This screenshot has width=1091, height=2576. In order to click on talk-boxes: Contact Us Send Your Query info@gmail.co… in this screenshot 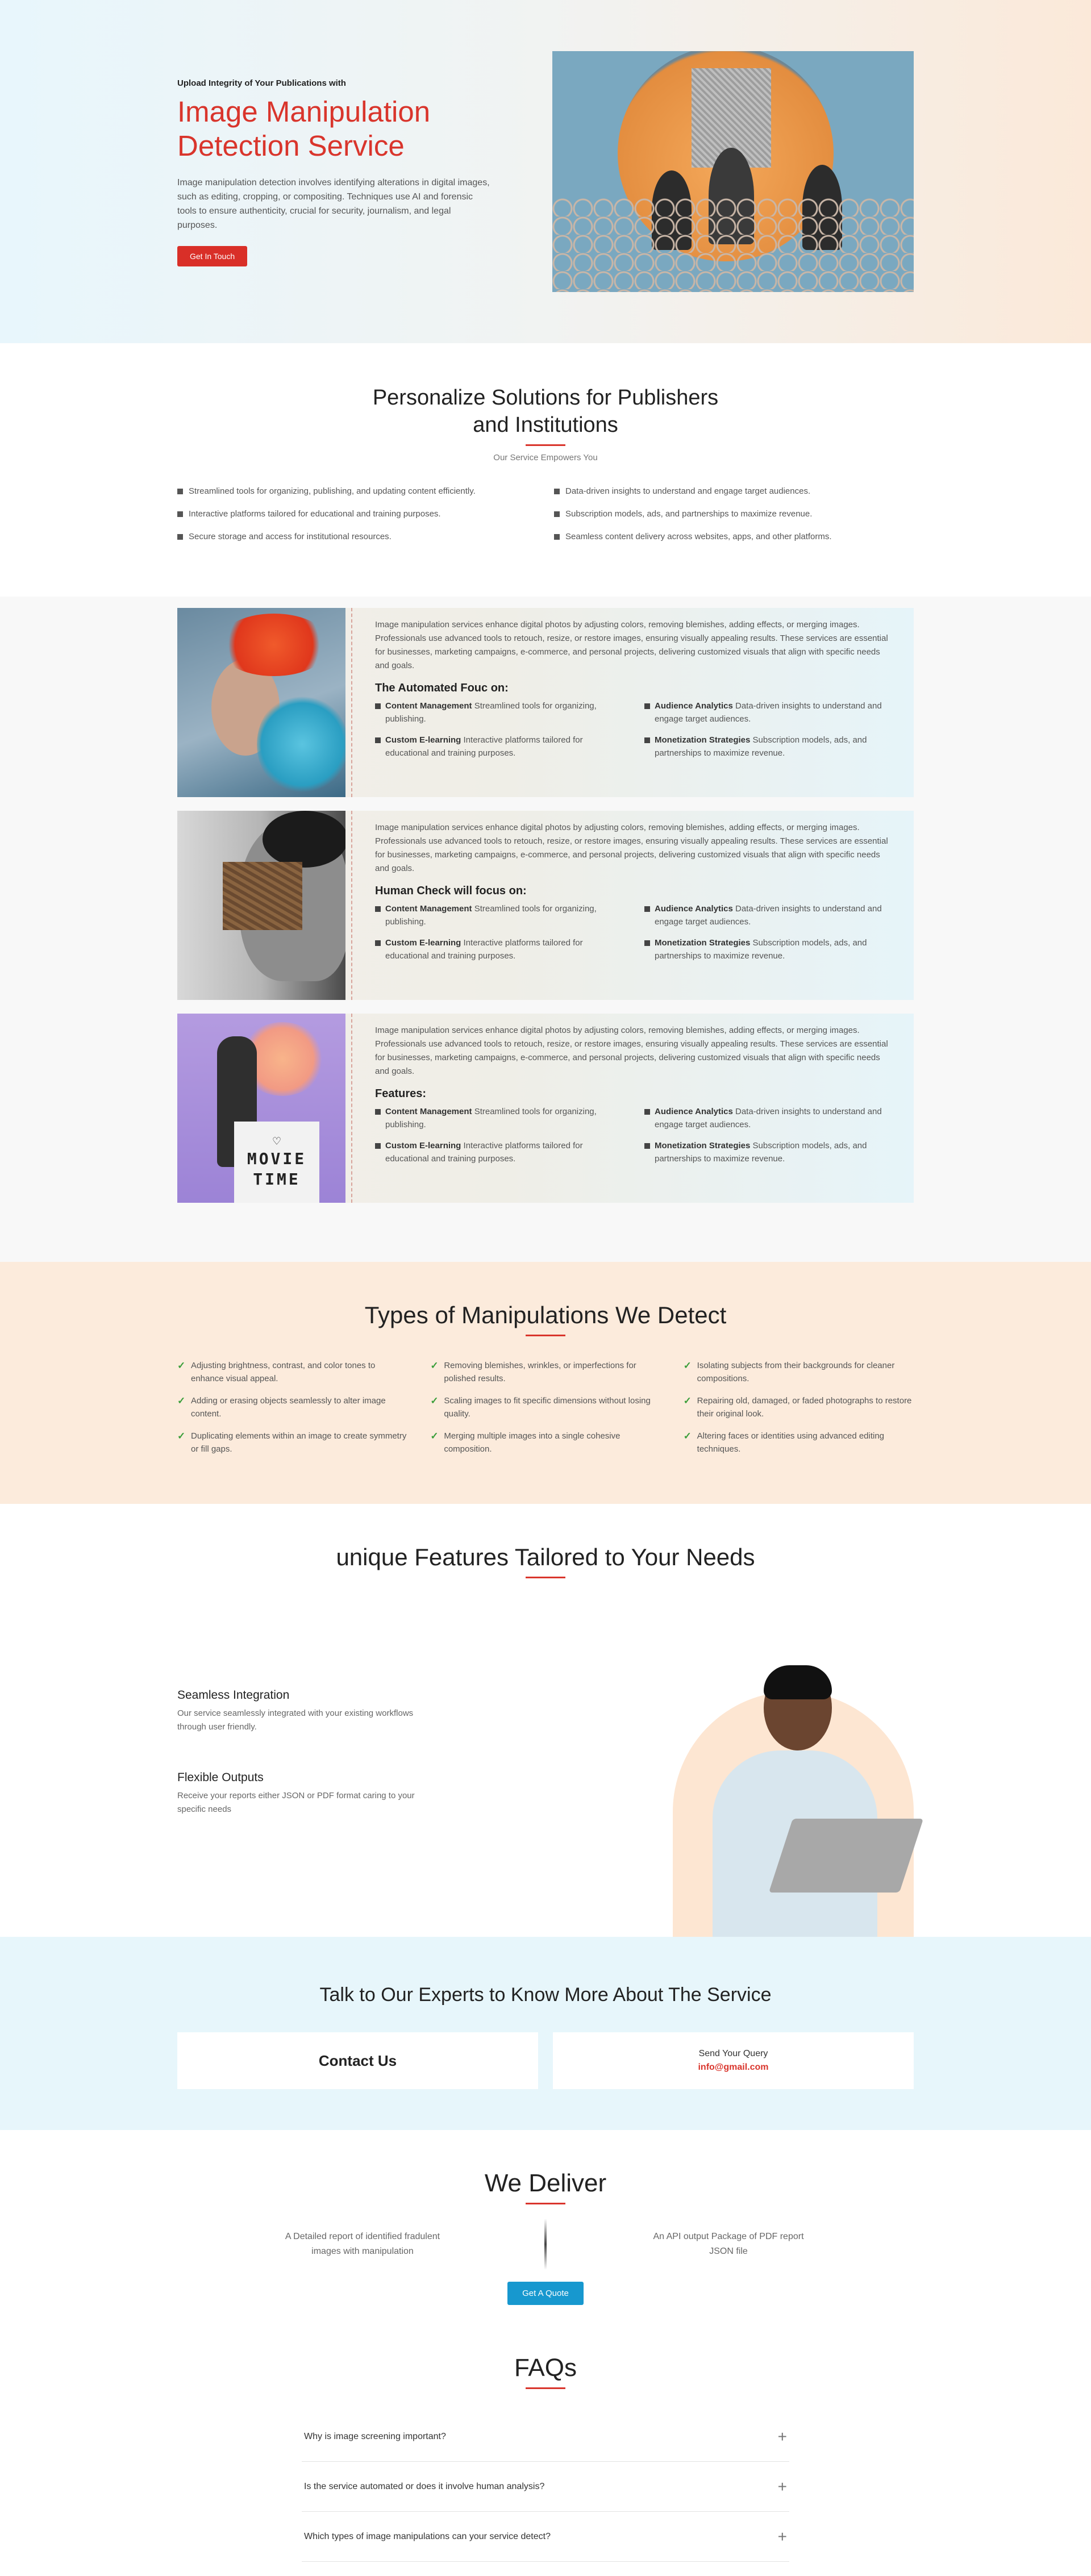, I will do `click(545, 2060)`.